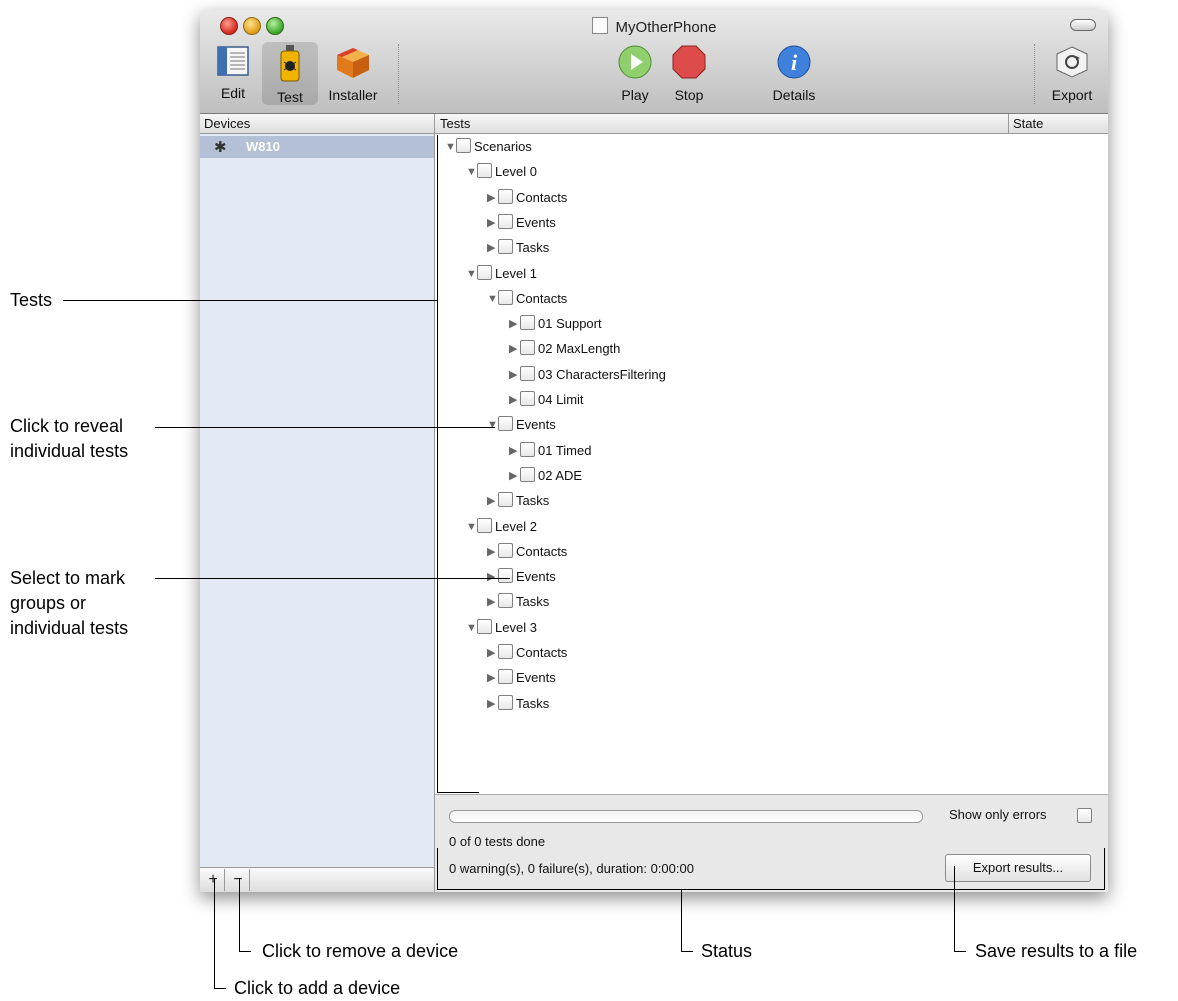 The image size is (1178, 1001). Describe the element at coordinates (536, 678) in the screenshot. I see `tree-row-label: Events` at that location.